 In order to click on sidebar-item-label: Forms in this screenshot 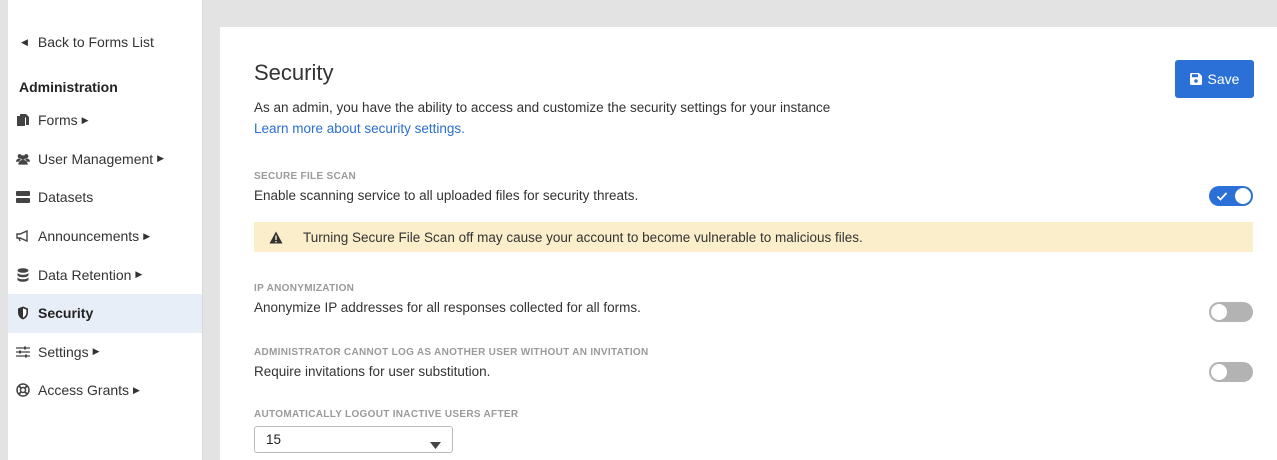, I will do `click(58, 120)`.